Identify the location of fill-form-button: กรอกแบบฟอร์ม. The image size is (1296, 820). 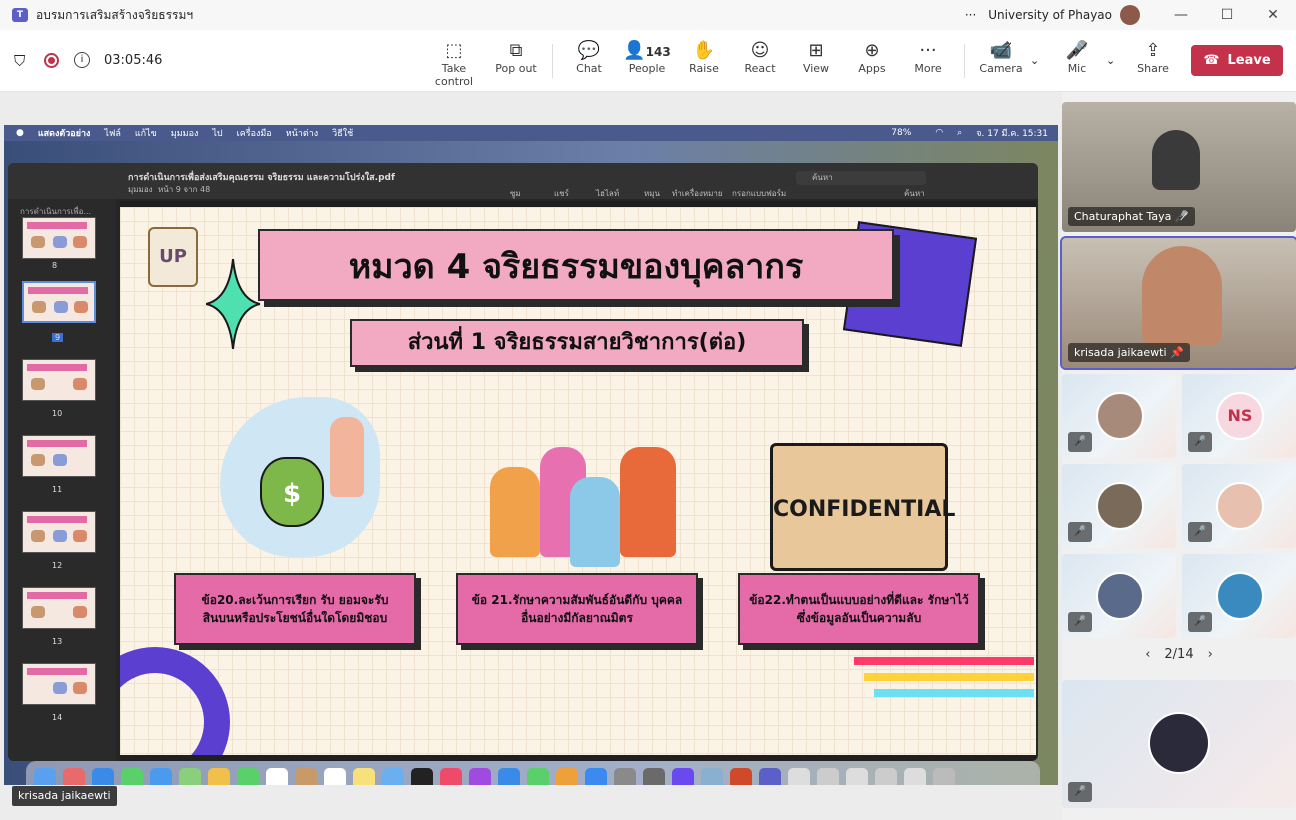
(759, 193).